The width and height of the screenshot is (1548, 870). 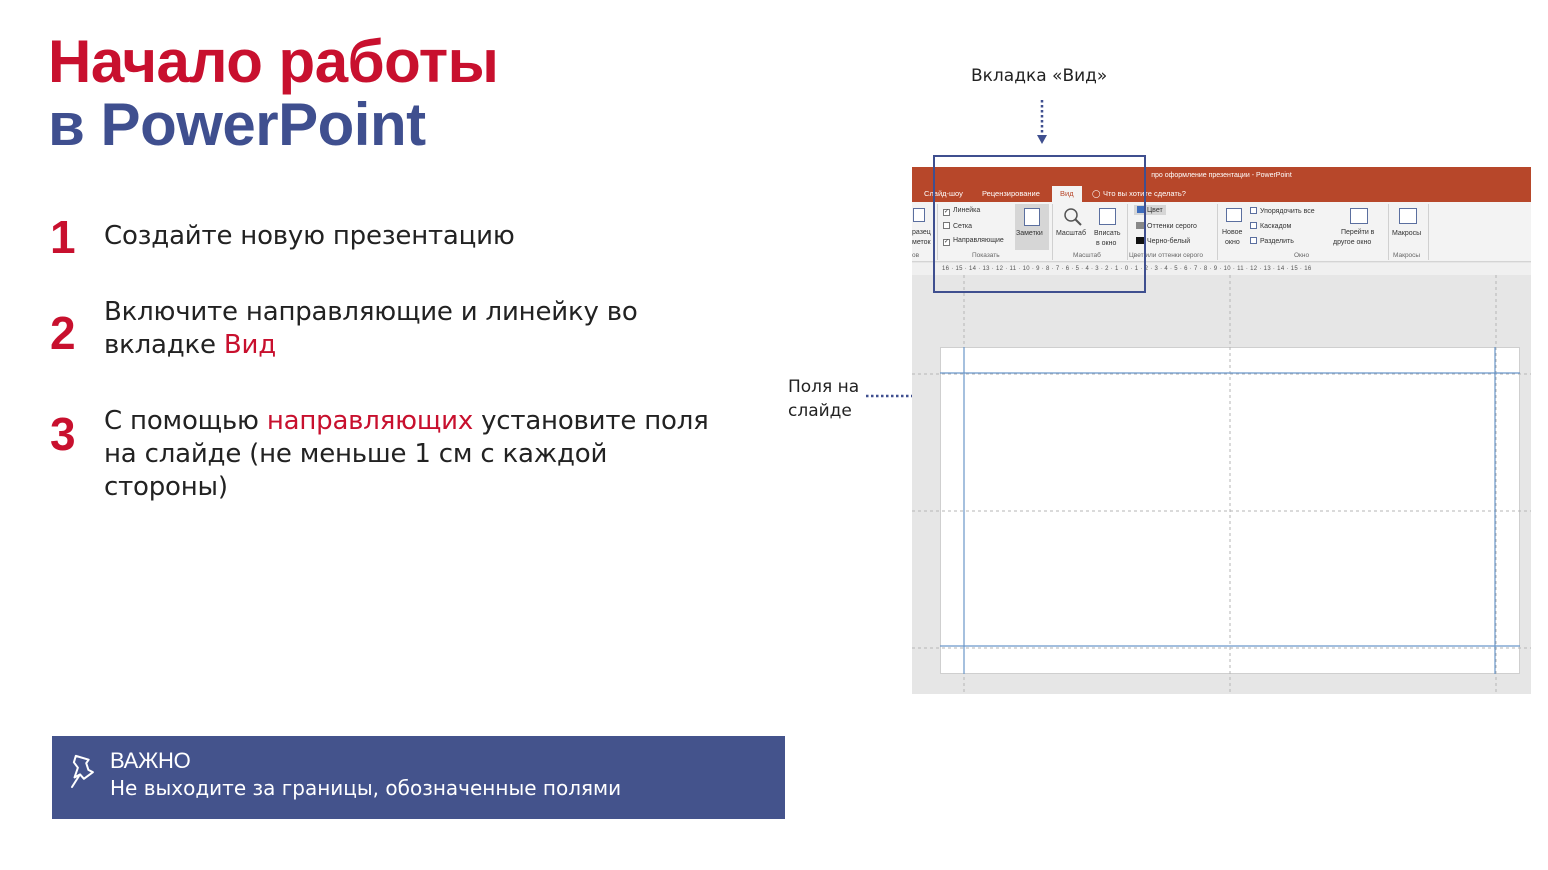 I want to click on cut-group-label: ов, so click(x=916, y=255).